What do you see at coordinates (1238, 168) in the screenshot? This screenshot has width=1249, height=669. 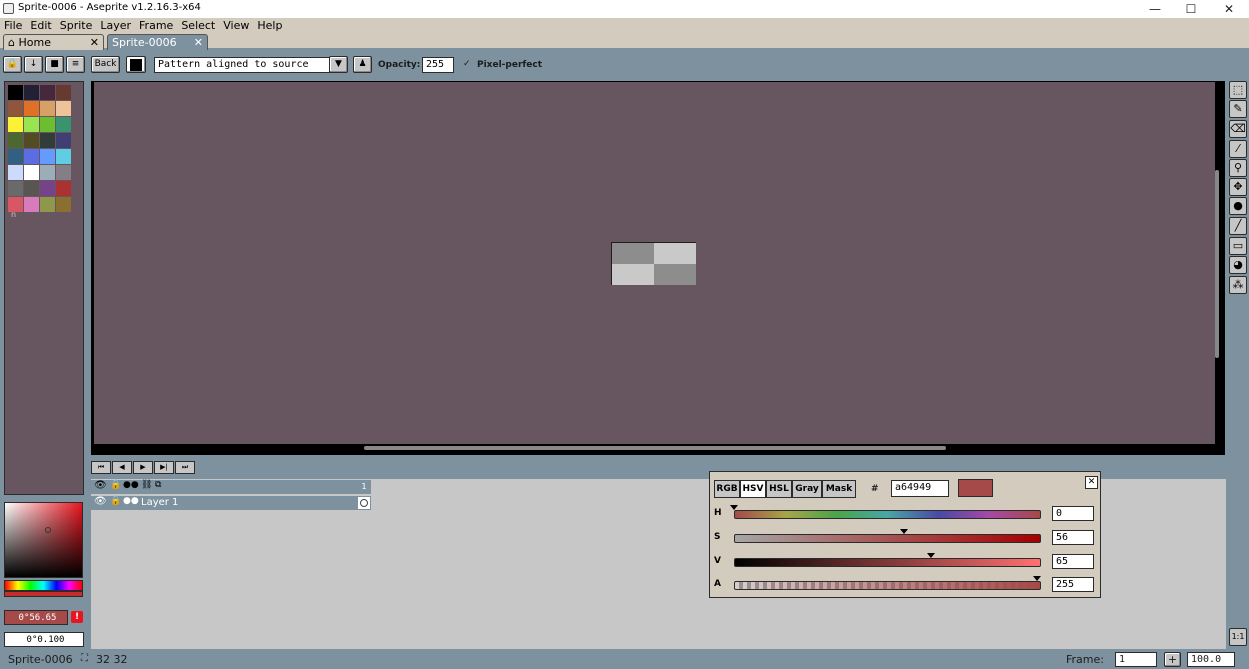 I see `zoom-icon: ⚲` at bounding box center [1238, 168].